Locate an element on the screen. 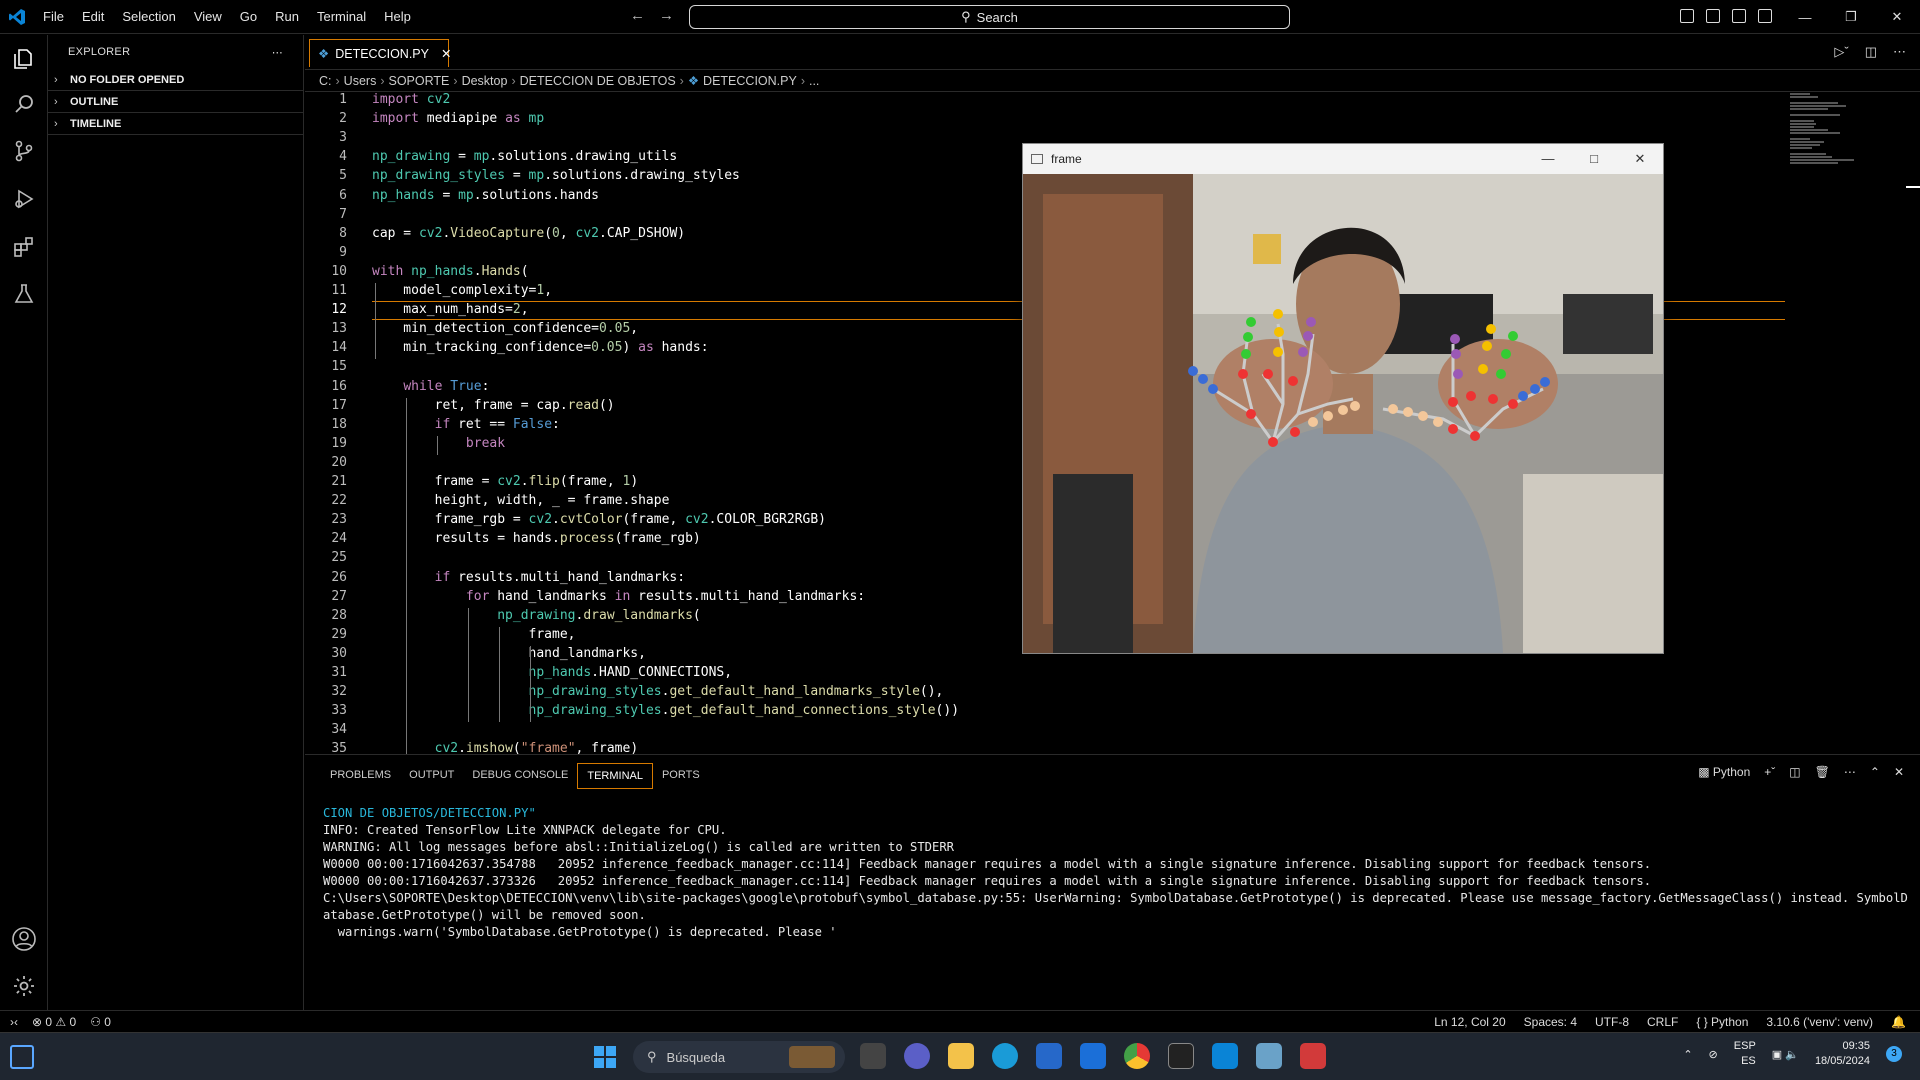  new-terminal-icon: +ˇ is located at coordinates (1769, 772).